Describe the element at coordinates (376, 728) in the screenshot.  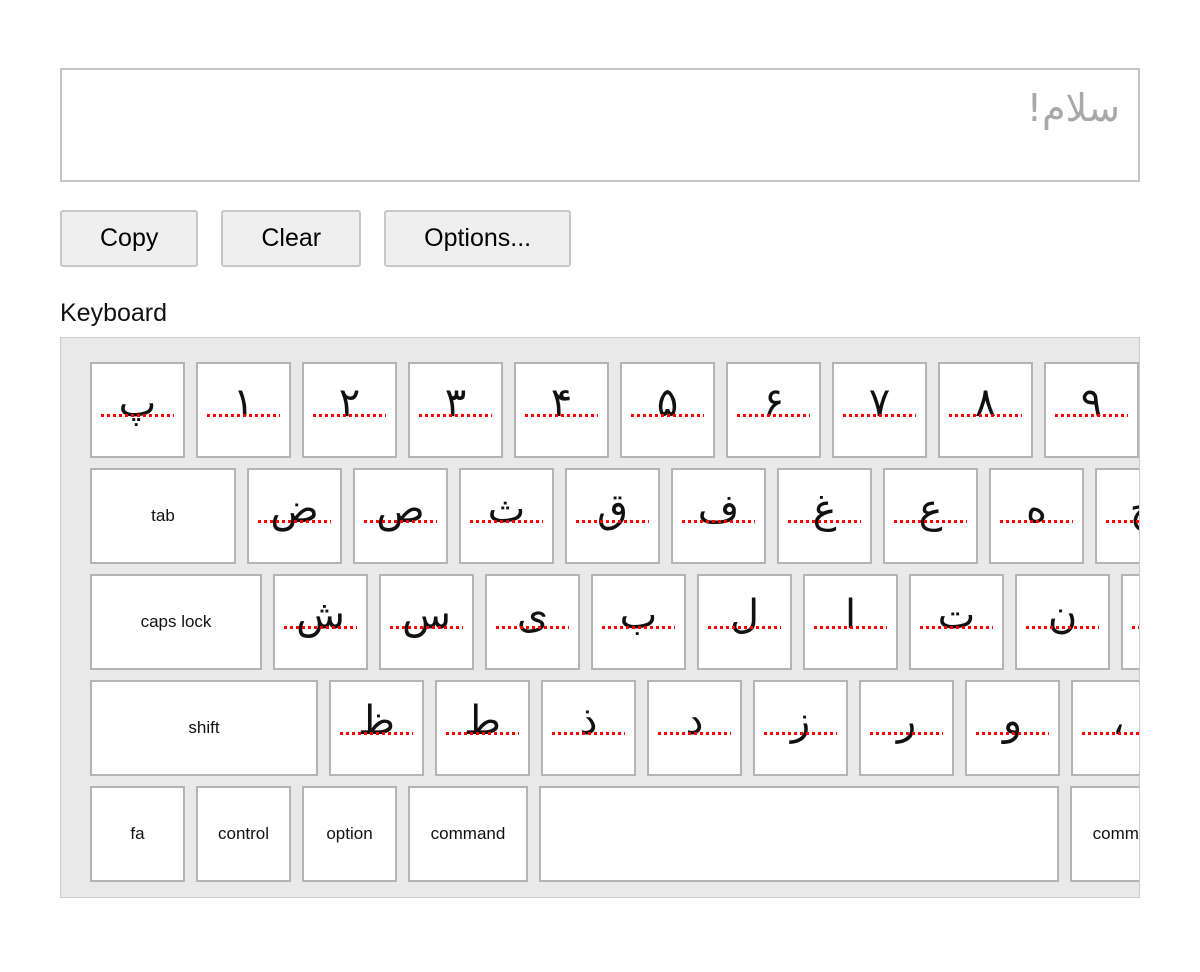
I see `key-za: ظ` at that location.